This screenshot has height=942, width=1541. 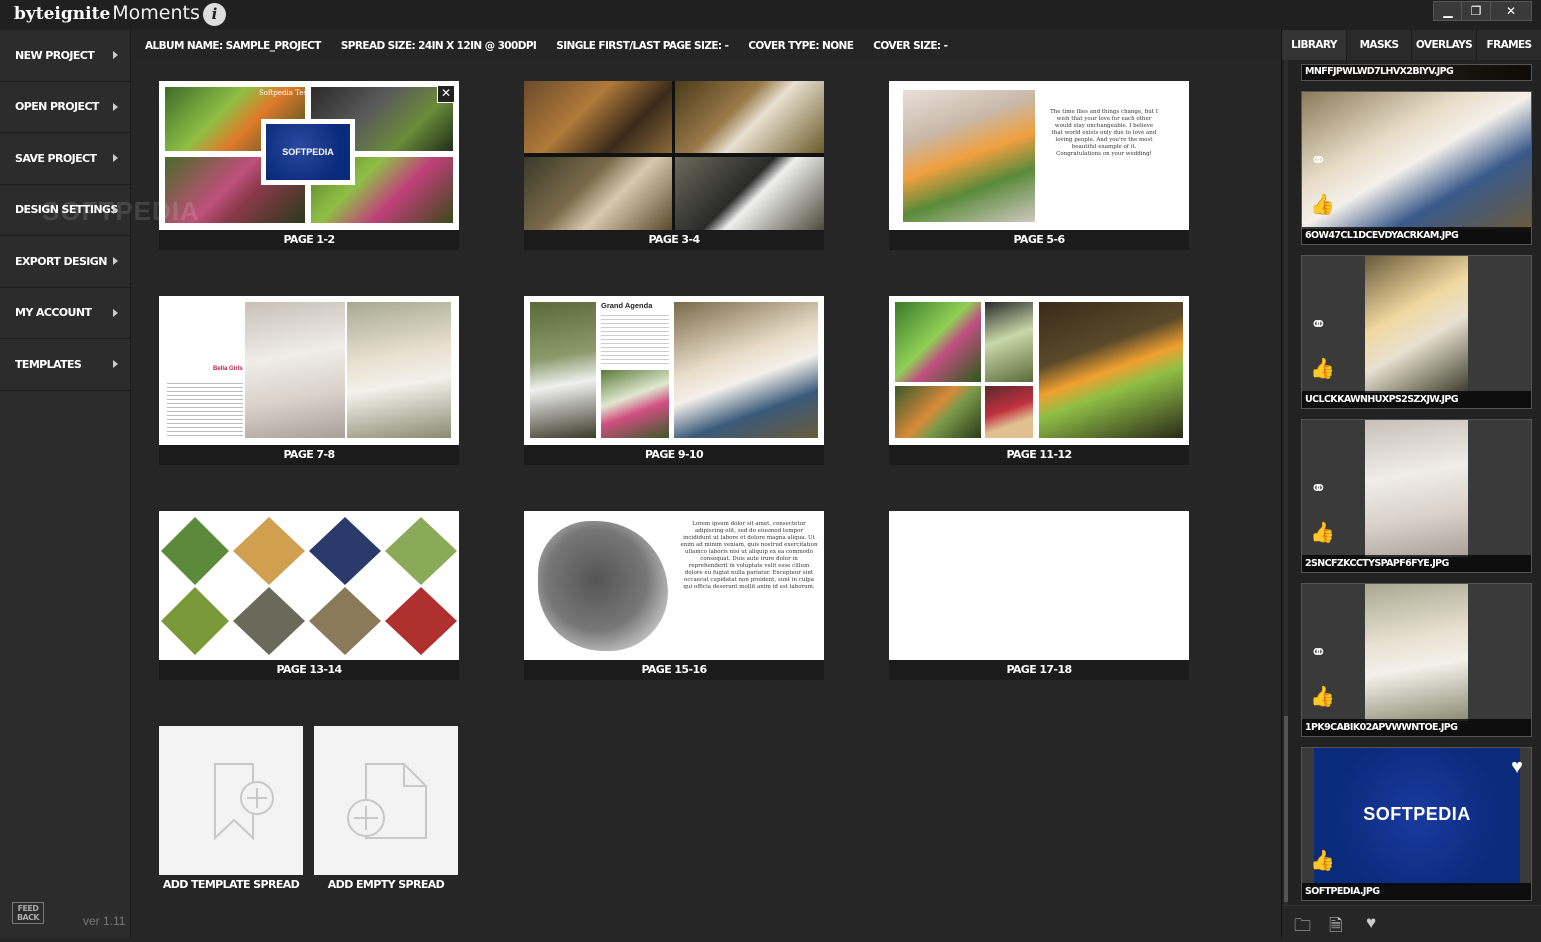 What do you see at coordinates (1444, 45) in the screenshot?
I see `tab-overlays: OVERLAYS` at bounding box center [1444, 45].